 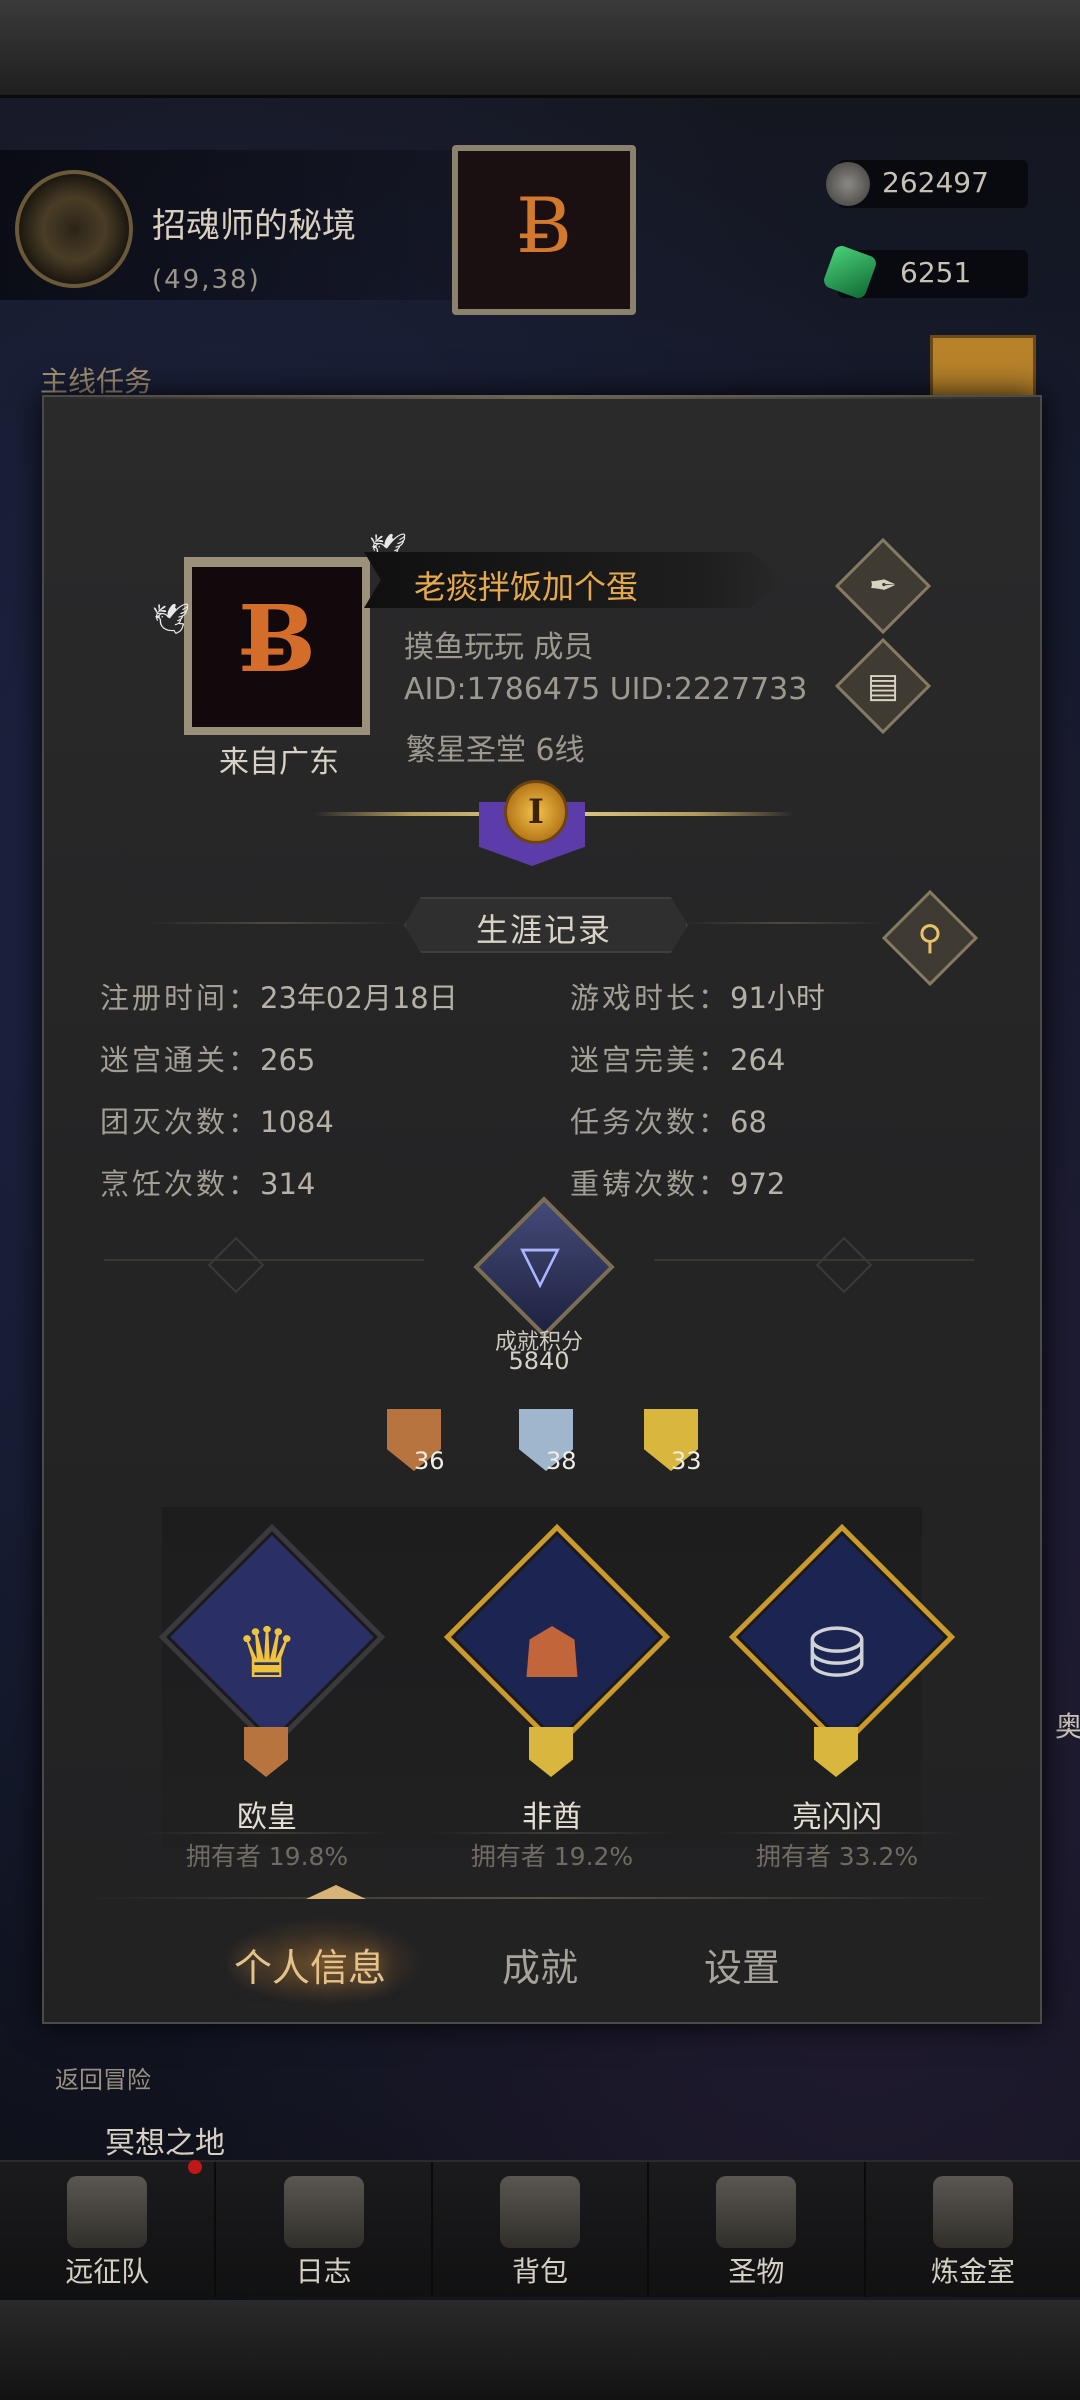 I want to click on dove-icon: 🕊, so click(x=171, y=619).